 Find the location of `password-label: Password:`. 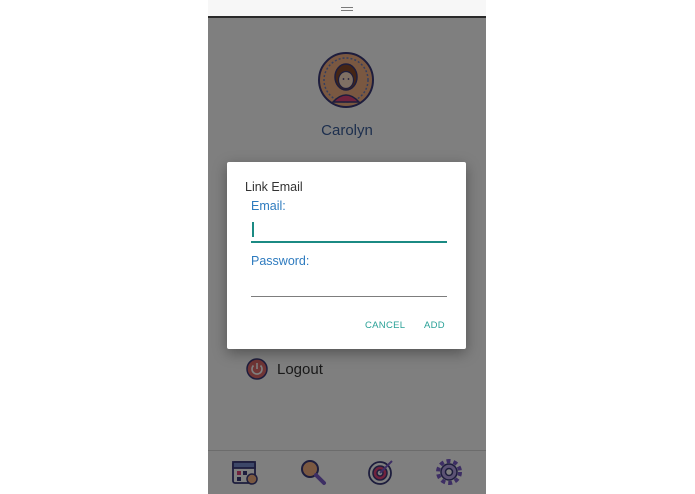

password-label: Password: is located at coordinates (280, 261).